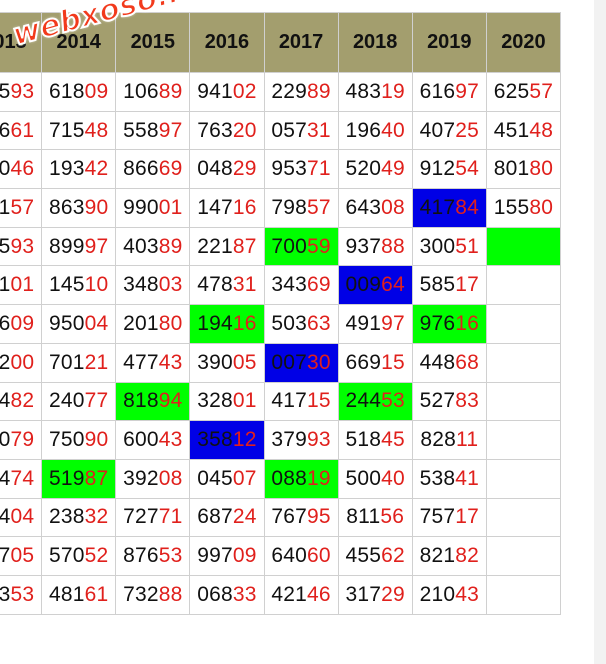  What do you see at coordinates (301, 130) in the screenshot?
I see `result-cell: 05731` at bounding box center [301, 130].